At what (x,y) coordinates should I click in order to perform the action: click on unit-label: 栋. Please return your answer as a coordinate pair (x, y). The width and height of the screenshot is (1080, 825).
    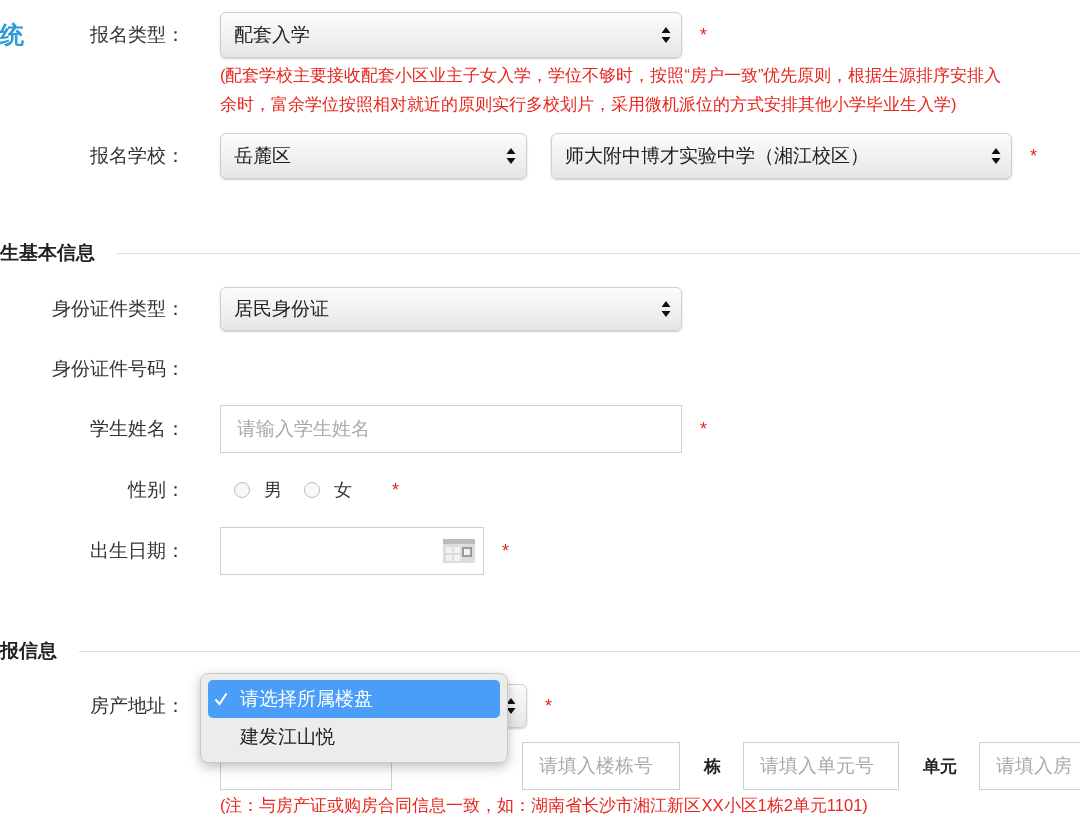
    Looking at the image, I should click on (712, 766).